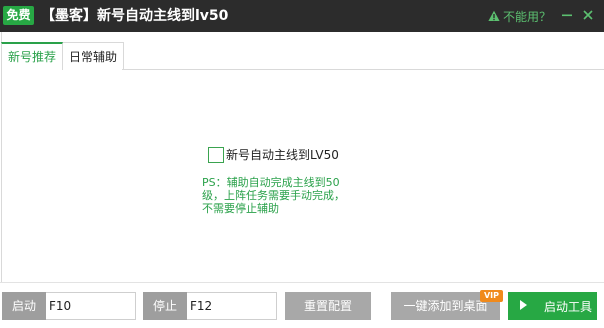 The image size is (604, 328). What do you see at coordinates (165, 306) in the screenshot?
I see `stop-hotkey-label: 停止` at bounding box center [165, 306].